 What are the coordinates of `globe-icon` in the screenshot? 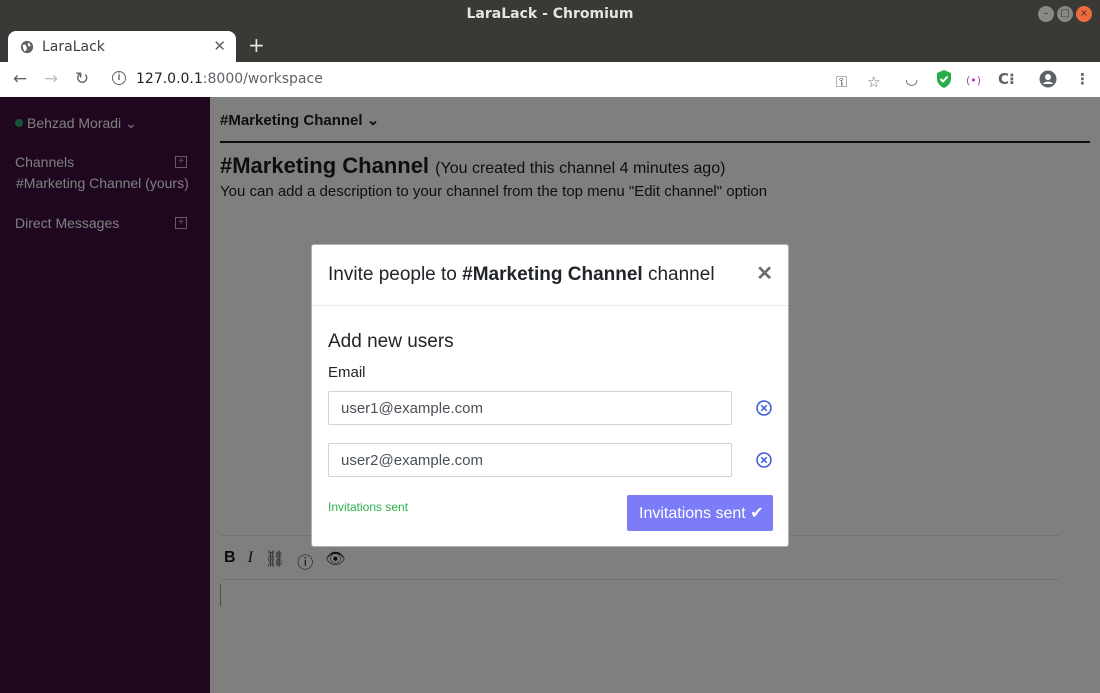 It's located at (27, 47).